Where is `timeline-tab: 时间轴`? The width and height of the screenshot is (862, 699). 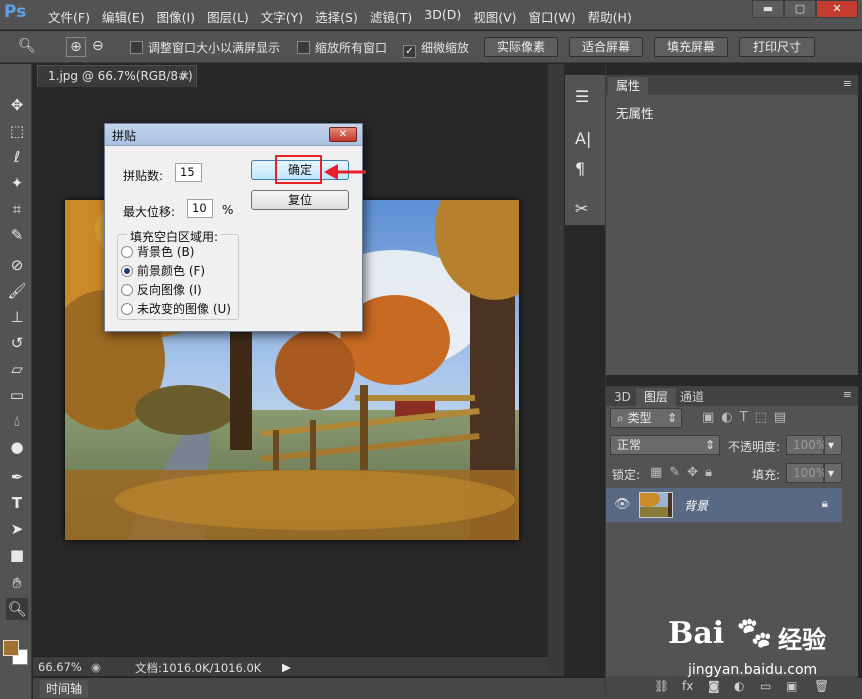 timeline-tab: 时间轴 is located at coordinates (64, 689).